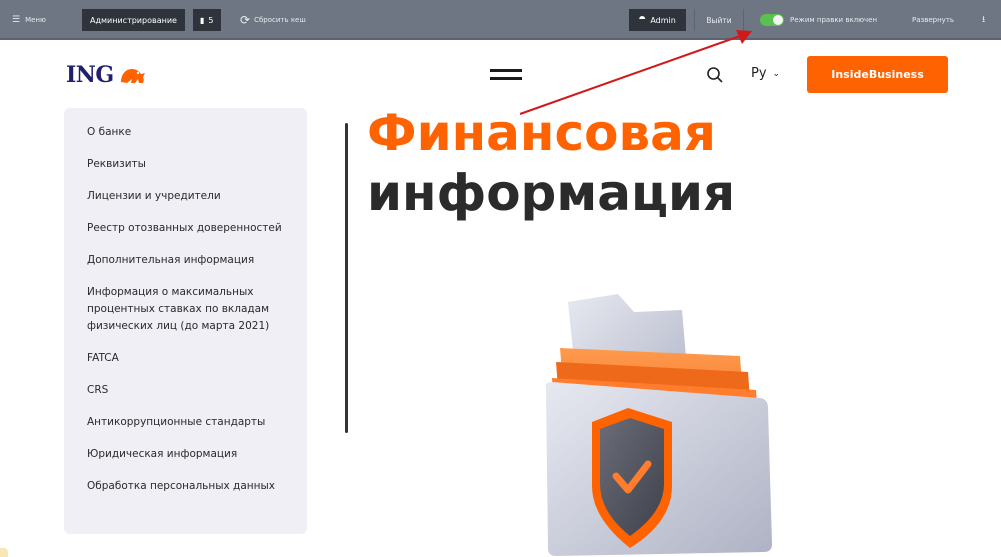 This screenshot has height=557, width=1001. What do you see at coordinates (642, 19) in the screenshot?
I see `user-icon: ⯊` at bounding box center [642, 19].